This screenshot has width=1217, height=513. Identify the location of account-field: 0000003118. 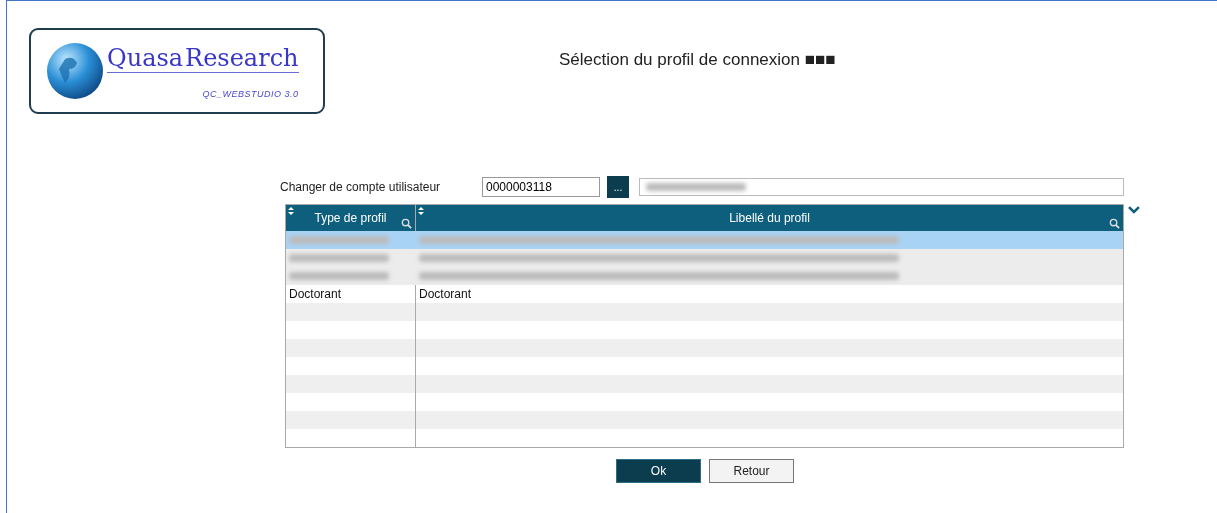
(541, 187).